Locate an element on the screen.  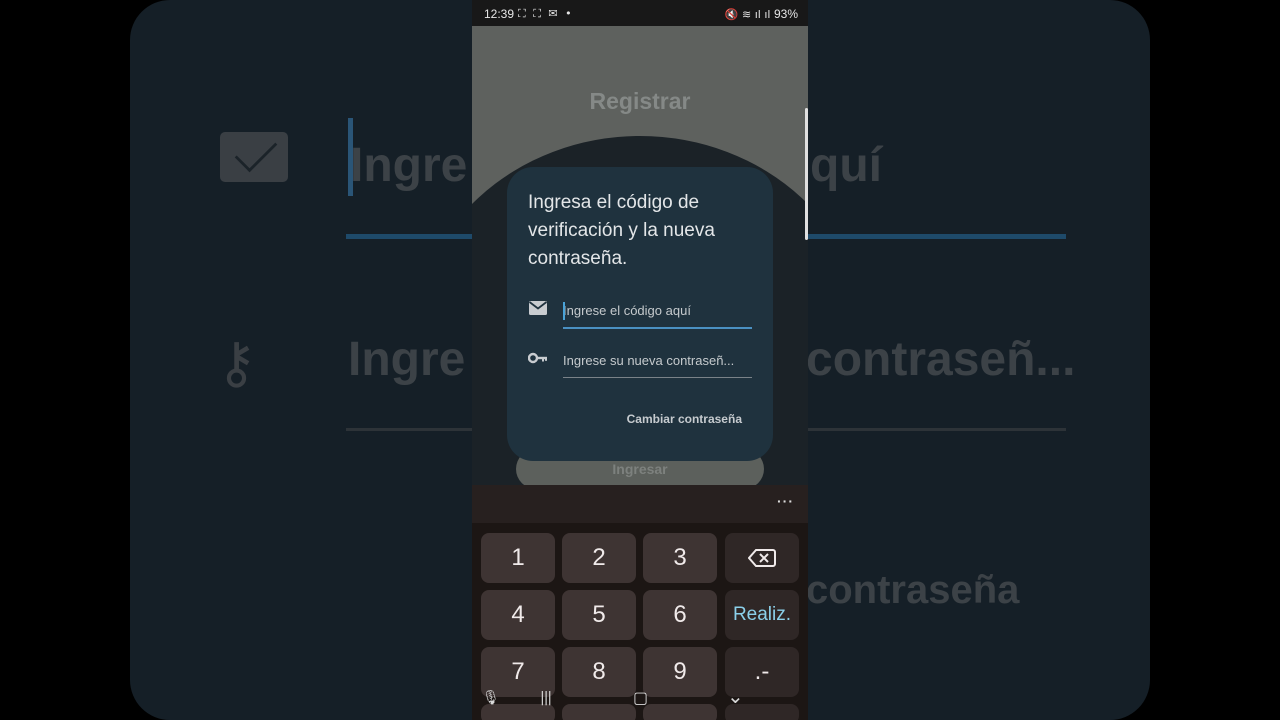
verification-code-input is located at coordinates (657, 310).